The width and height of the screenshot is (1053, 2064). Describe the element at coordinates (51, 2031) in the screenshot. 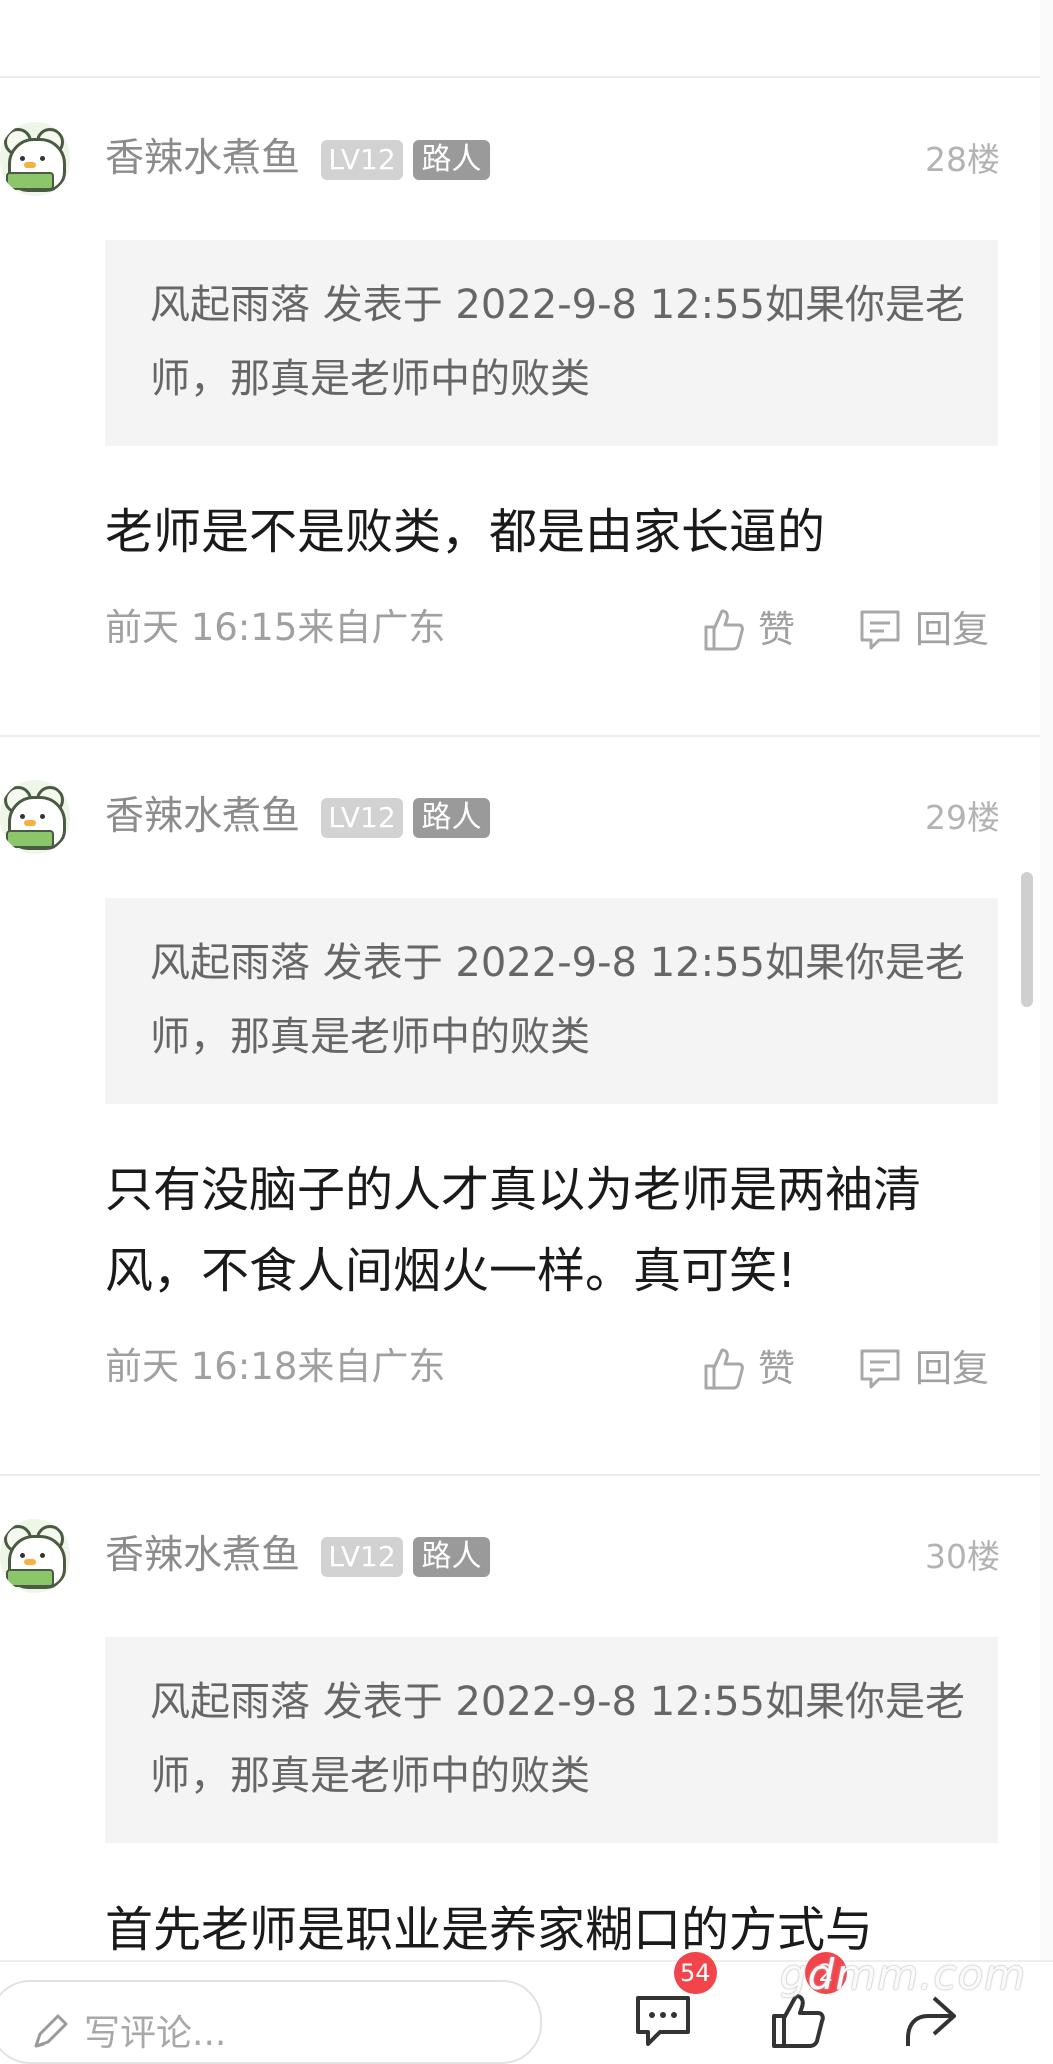

I see `pencil-icon` at that location.